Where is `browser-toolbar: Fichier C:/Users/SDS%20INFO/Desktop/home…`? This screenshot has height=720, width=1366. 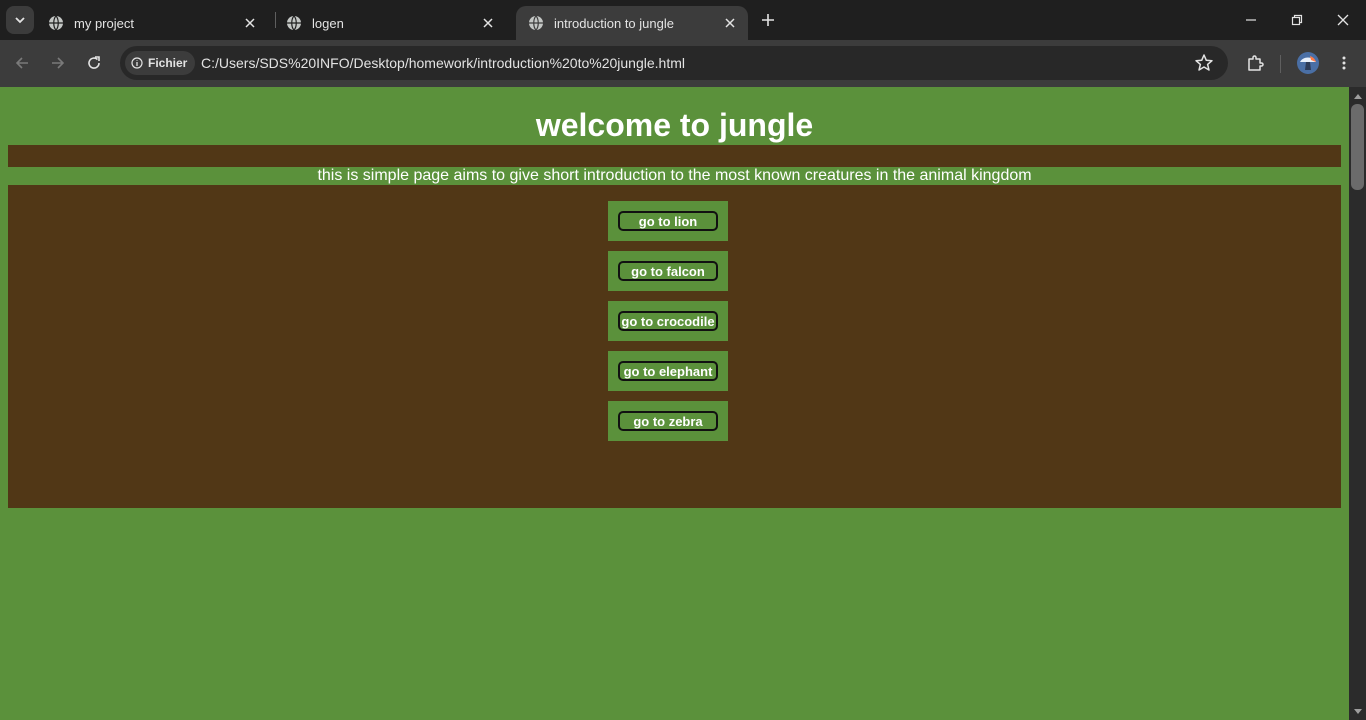 browser-toolbar: Fichier C:/Users/SDS%20INFO/Desktop/home… is located at coordinates (683, 63).